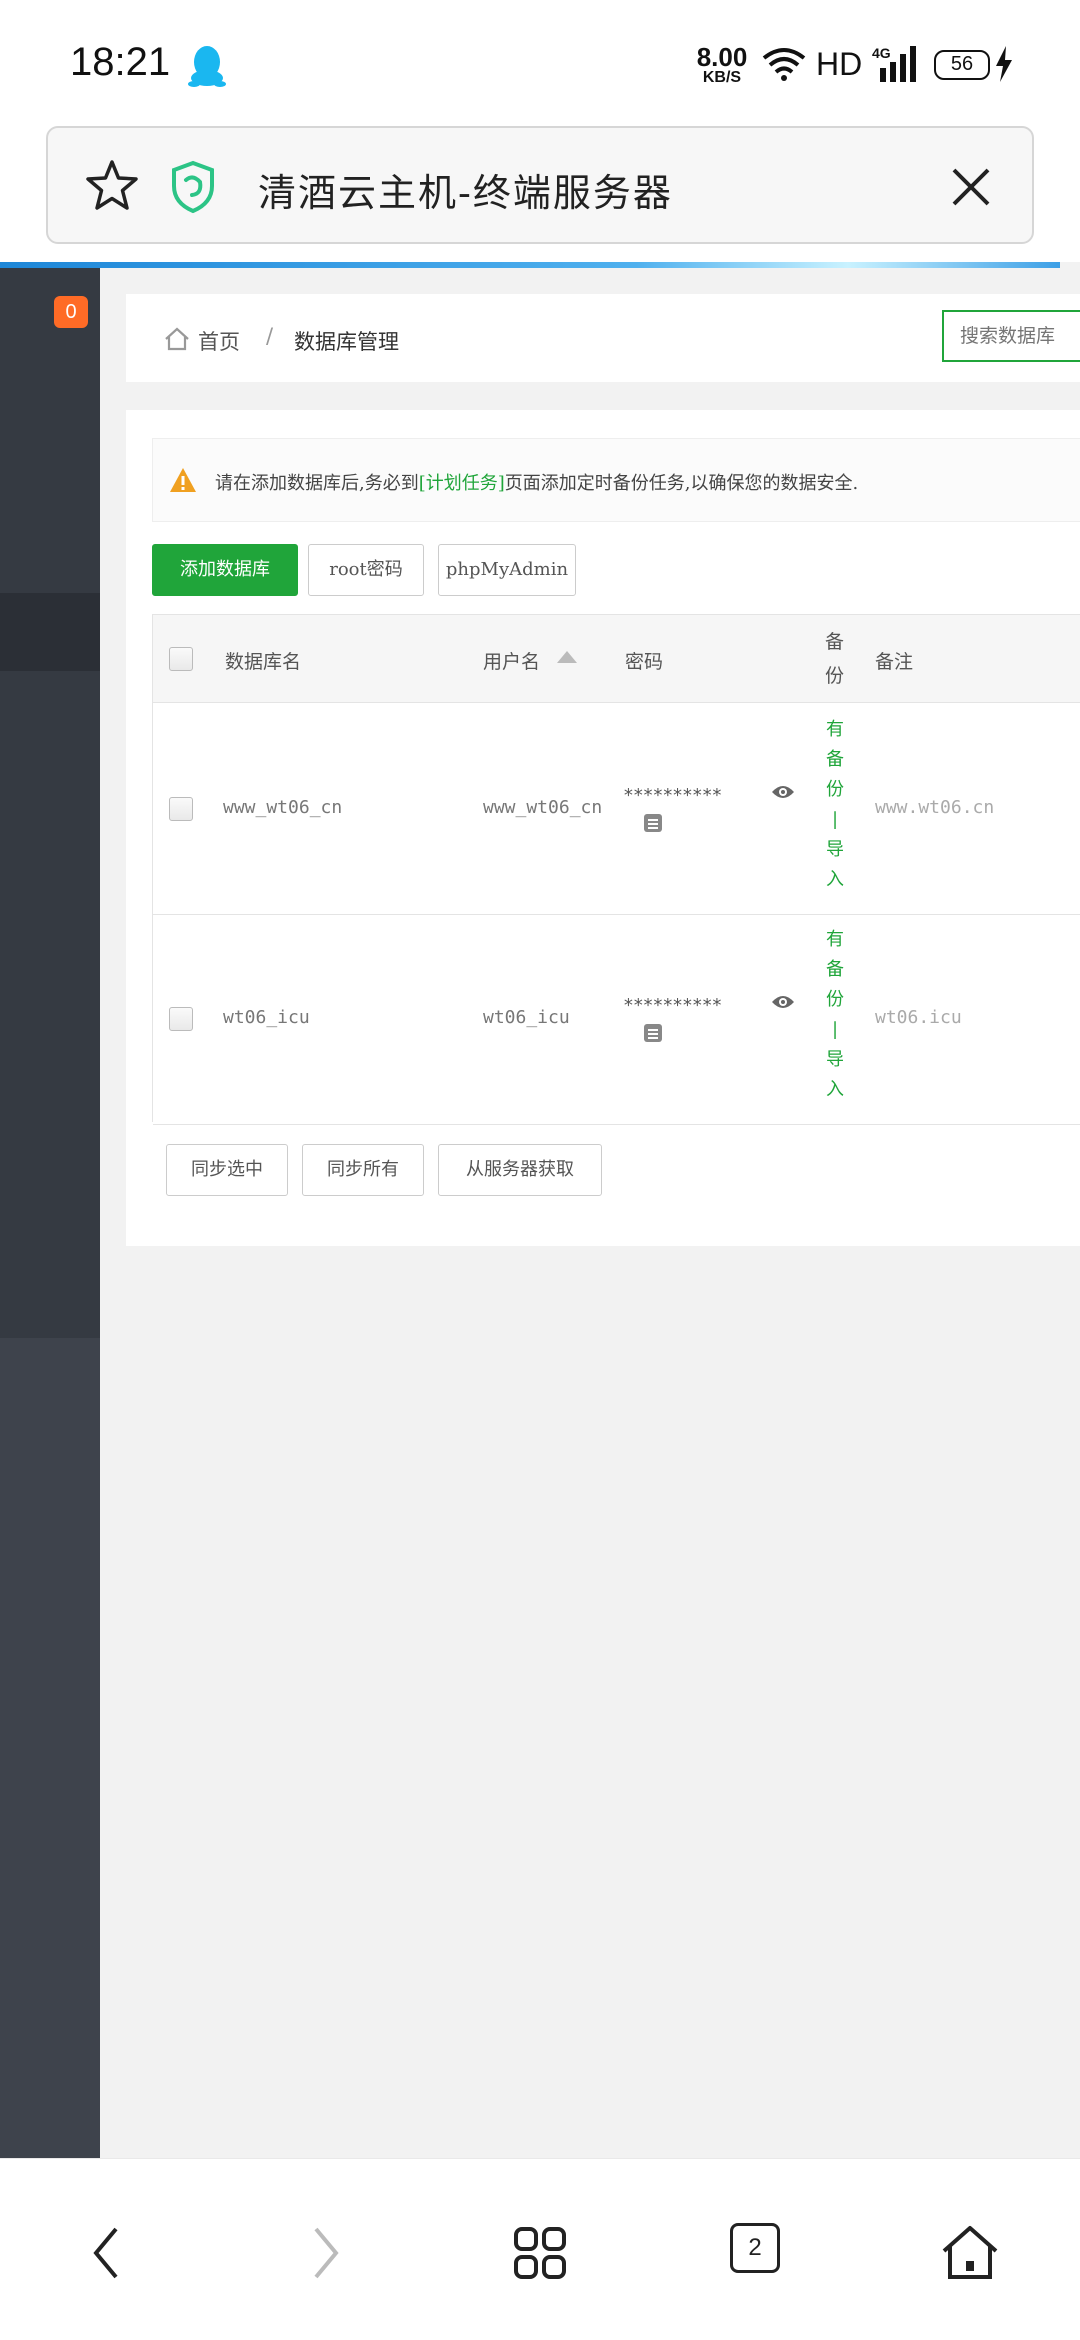 The height and width of the screenshot is (2340, 1080). Describe the element at coordinates (266, 1017) in the screenshot. I see `db-name: wt06_icu` at that location.